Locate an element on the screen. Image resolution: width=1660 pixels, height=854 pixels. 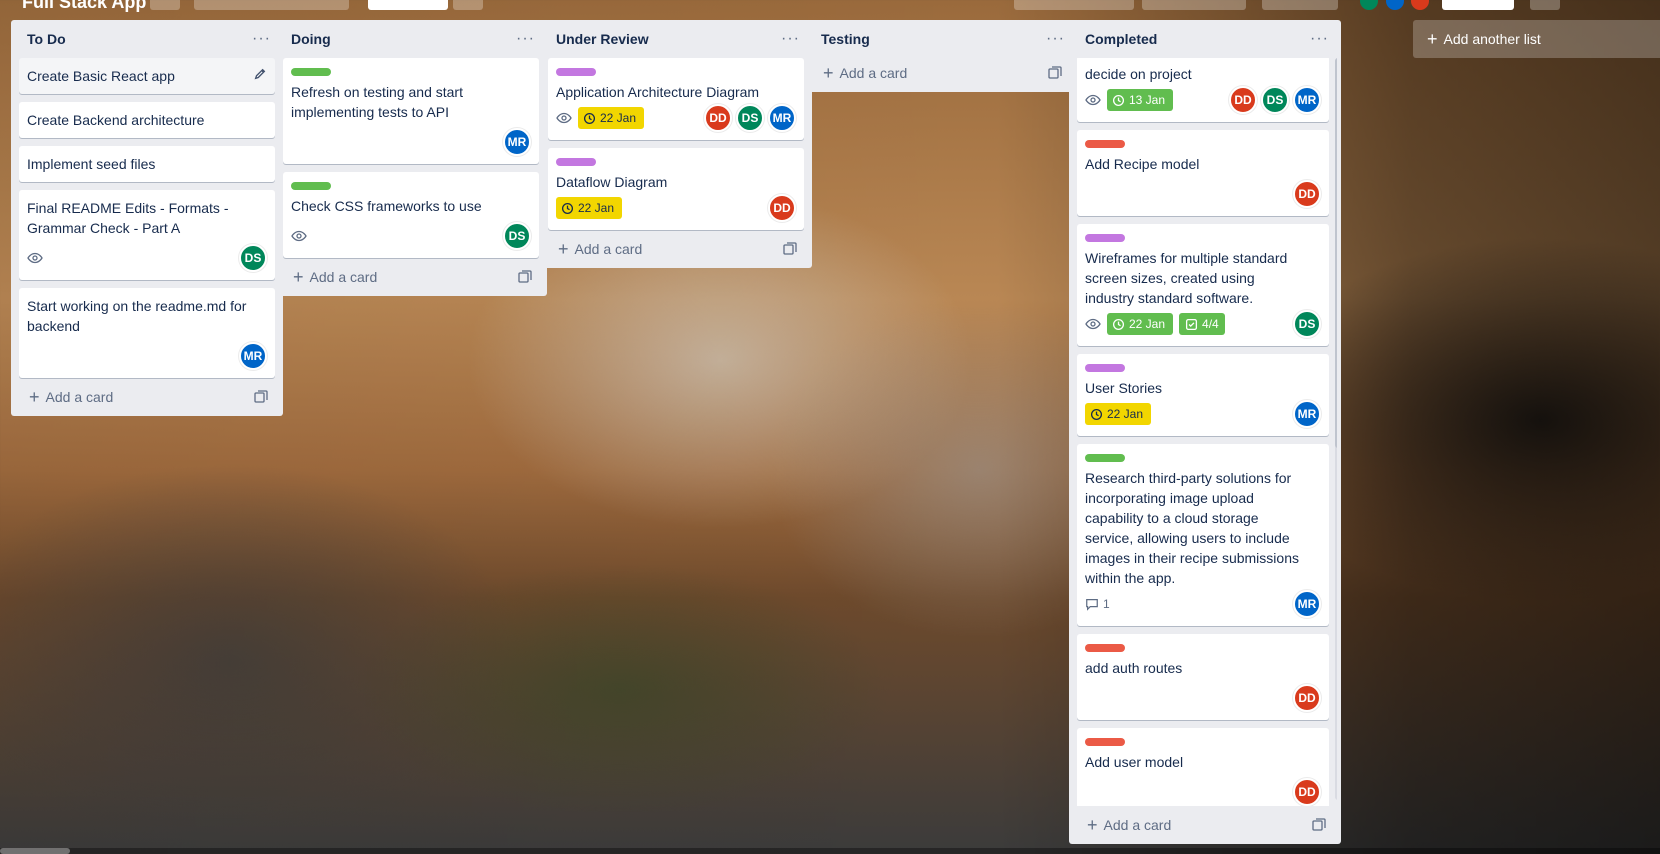
list-title: Completed is located at coordinates (1121, 39).